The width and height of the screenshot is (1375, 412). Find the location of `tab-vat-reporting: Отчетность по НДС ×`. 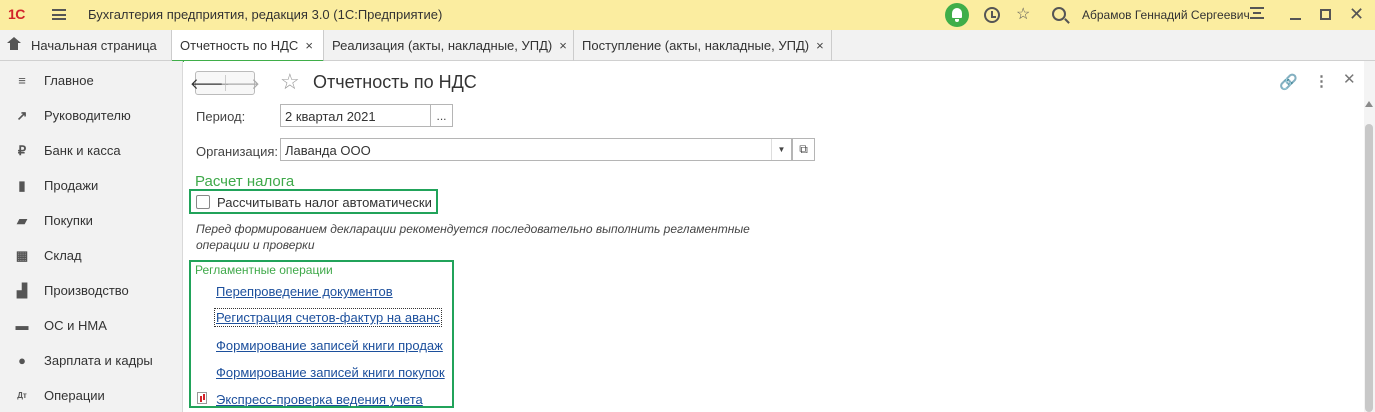

tab-vat-reporting: Отчетность по НДС × is located at coordinates (248, 46).